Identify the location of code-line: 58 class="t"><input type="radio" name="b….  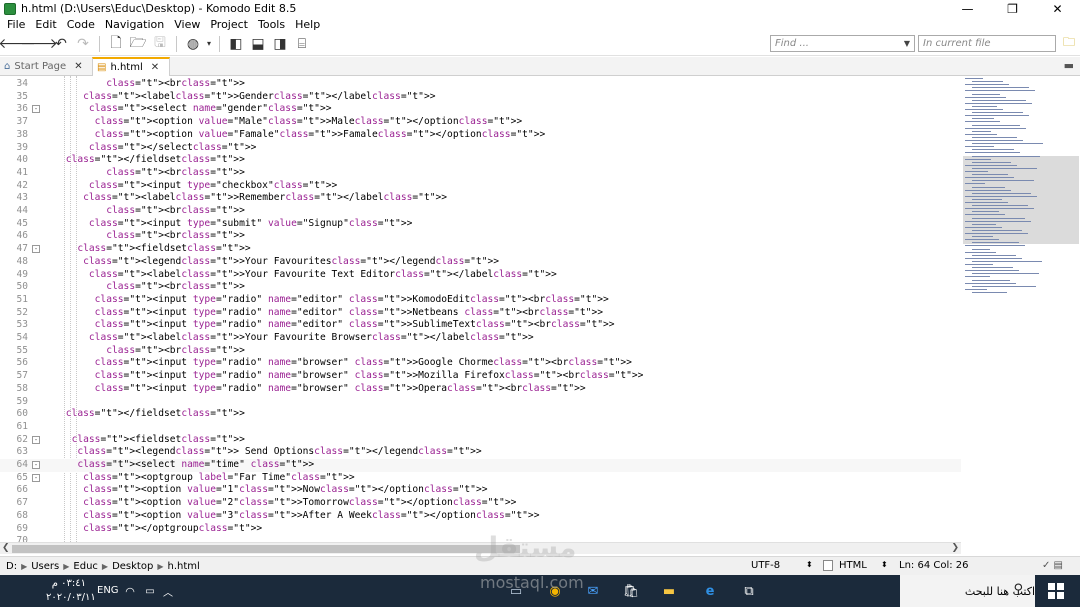
(480, 389).